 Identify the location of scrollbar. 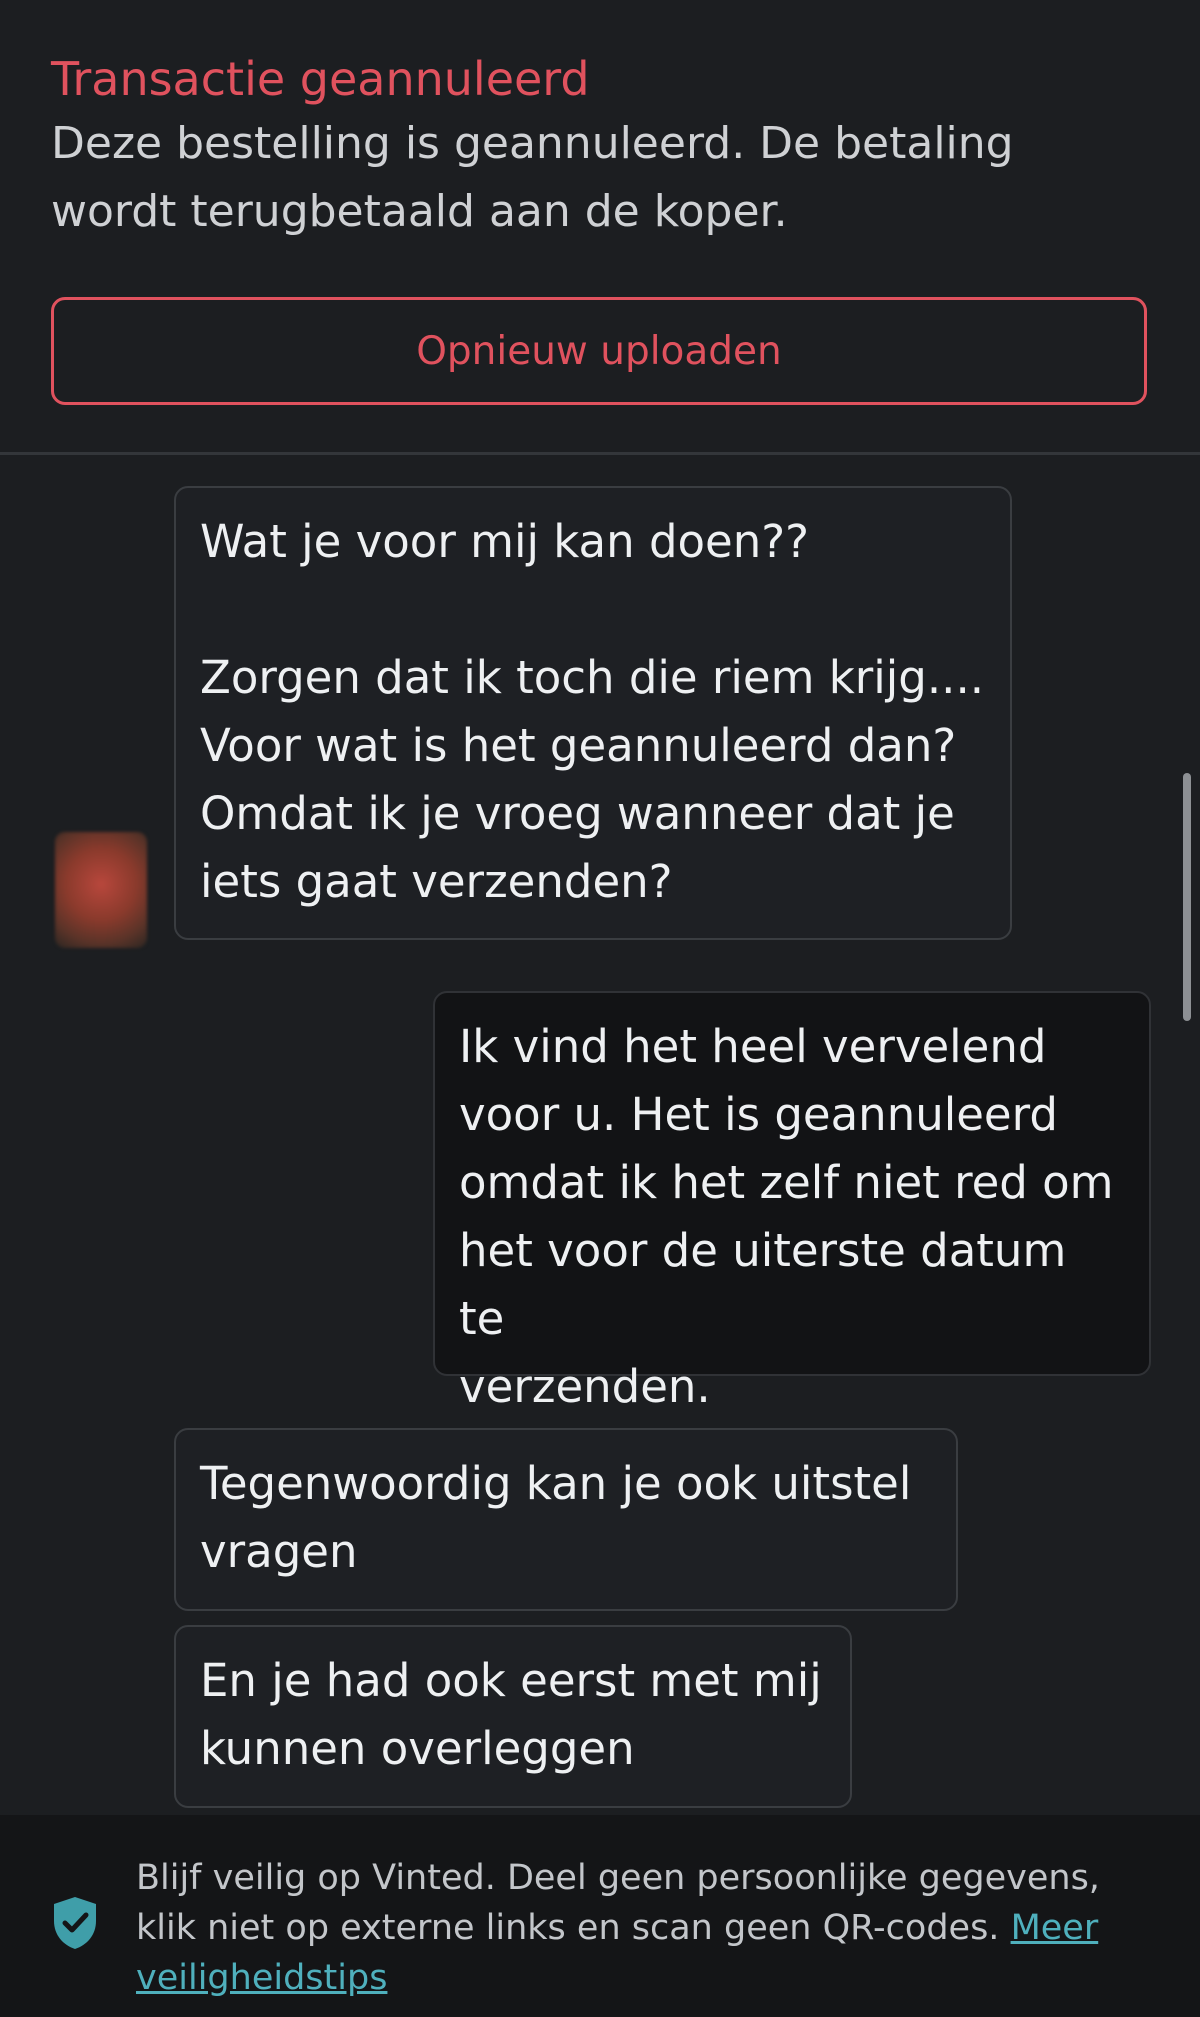
(1187, 897).